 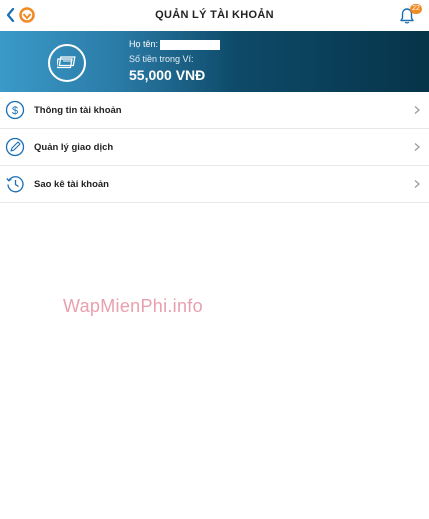 I want to click on menu-item-statement: Sao kê tài khoản, so click(x=214, y=184).